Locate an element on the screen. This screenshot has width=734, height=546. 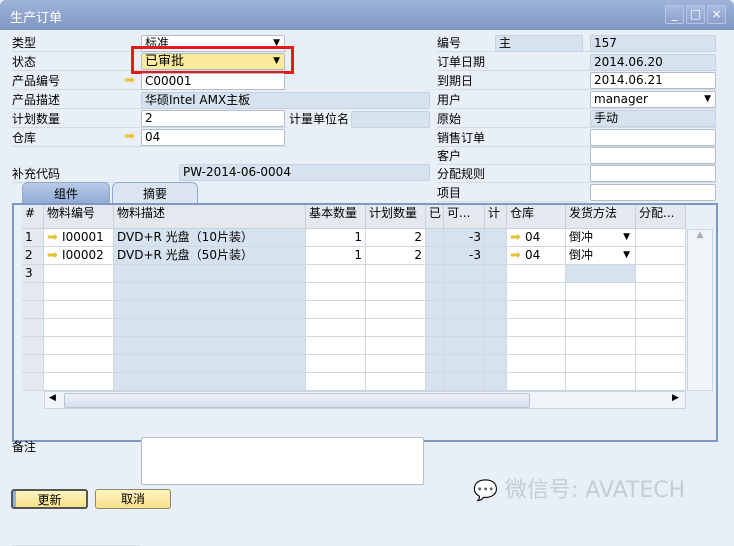
column-header: 物料编号 is located at coordinates (79, 217).